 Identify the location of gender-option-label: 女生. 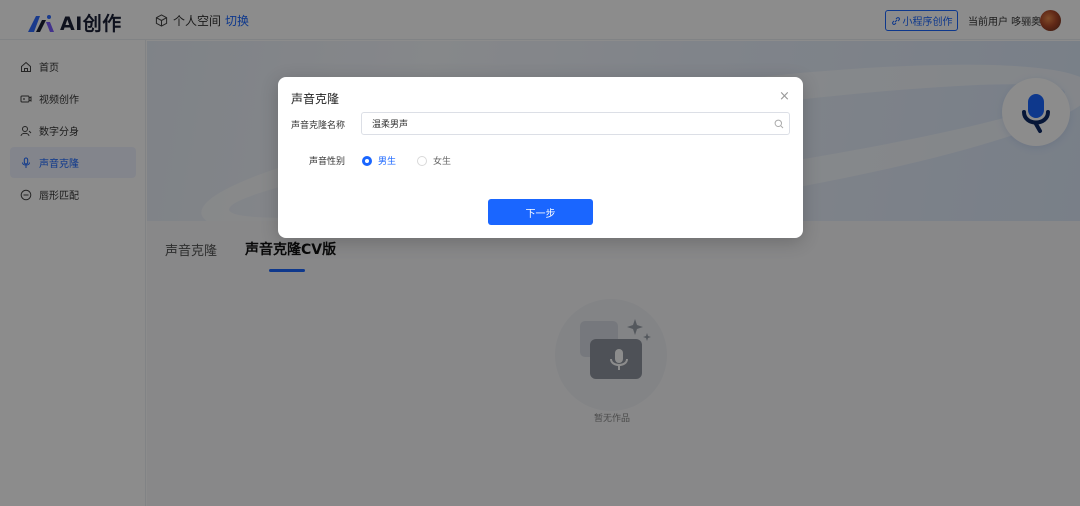
(442, 162).